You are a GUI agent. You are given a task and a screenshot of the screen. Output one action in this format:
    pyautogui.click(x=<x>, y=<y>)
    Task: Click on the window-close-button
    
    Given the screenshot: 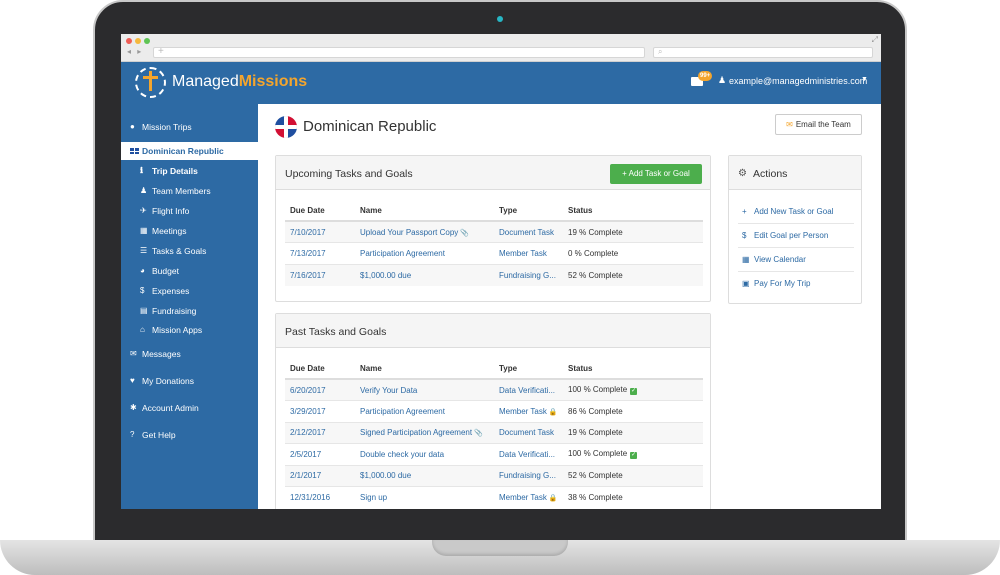 What is the action you would take?
    pyautogui.click(x=129, y=41)
    